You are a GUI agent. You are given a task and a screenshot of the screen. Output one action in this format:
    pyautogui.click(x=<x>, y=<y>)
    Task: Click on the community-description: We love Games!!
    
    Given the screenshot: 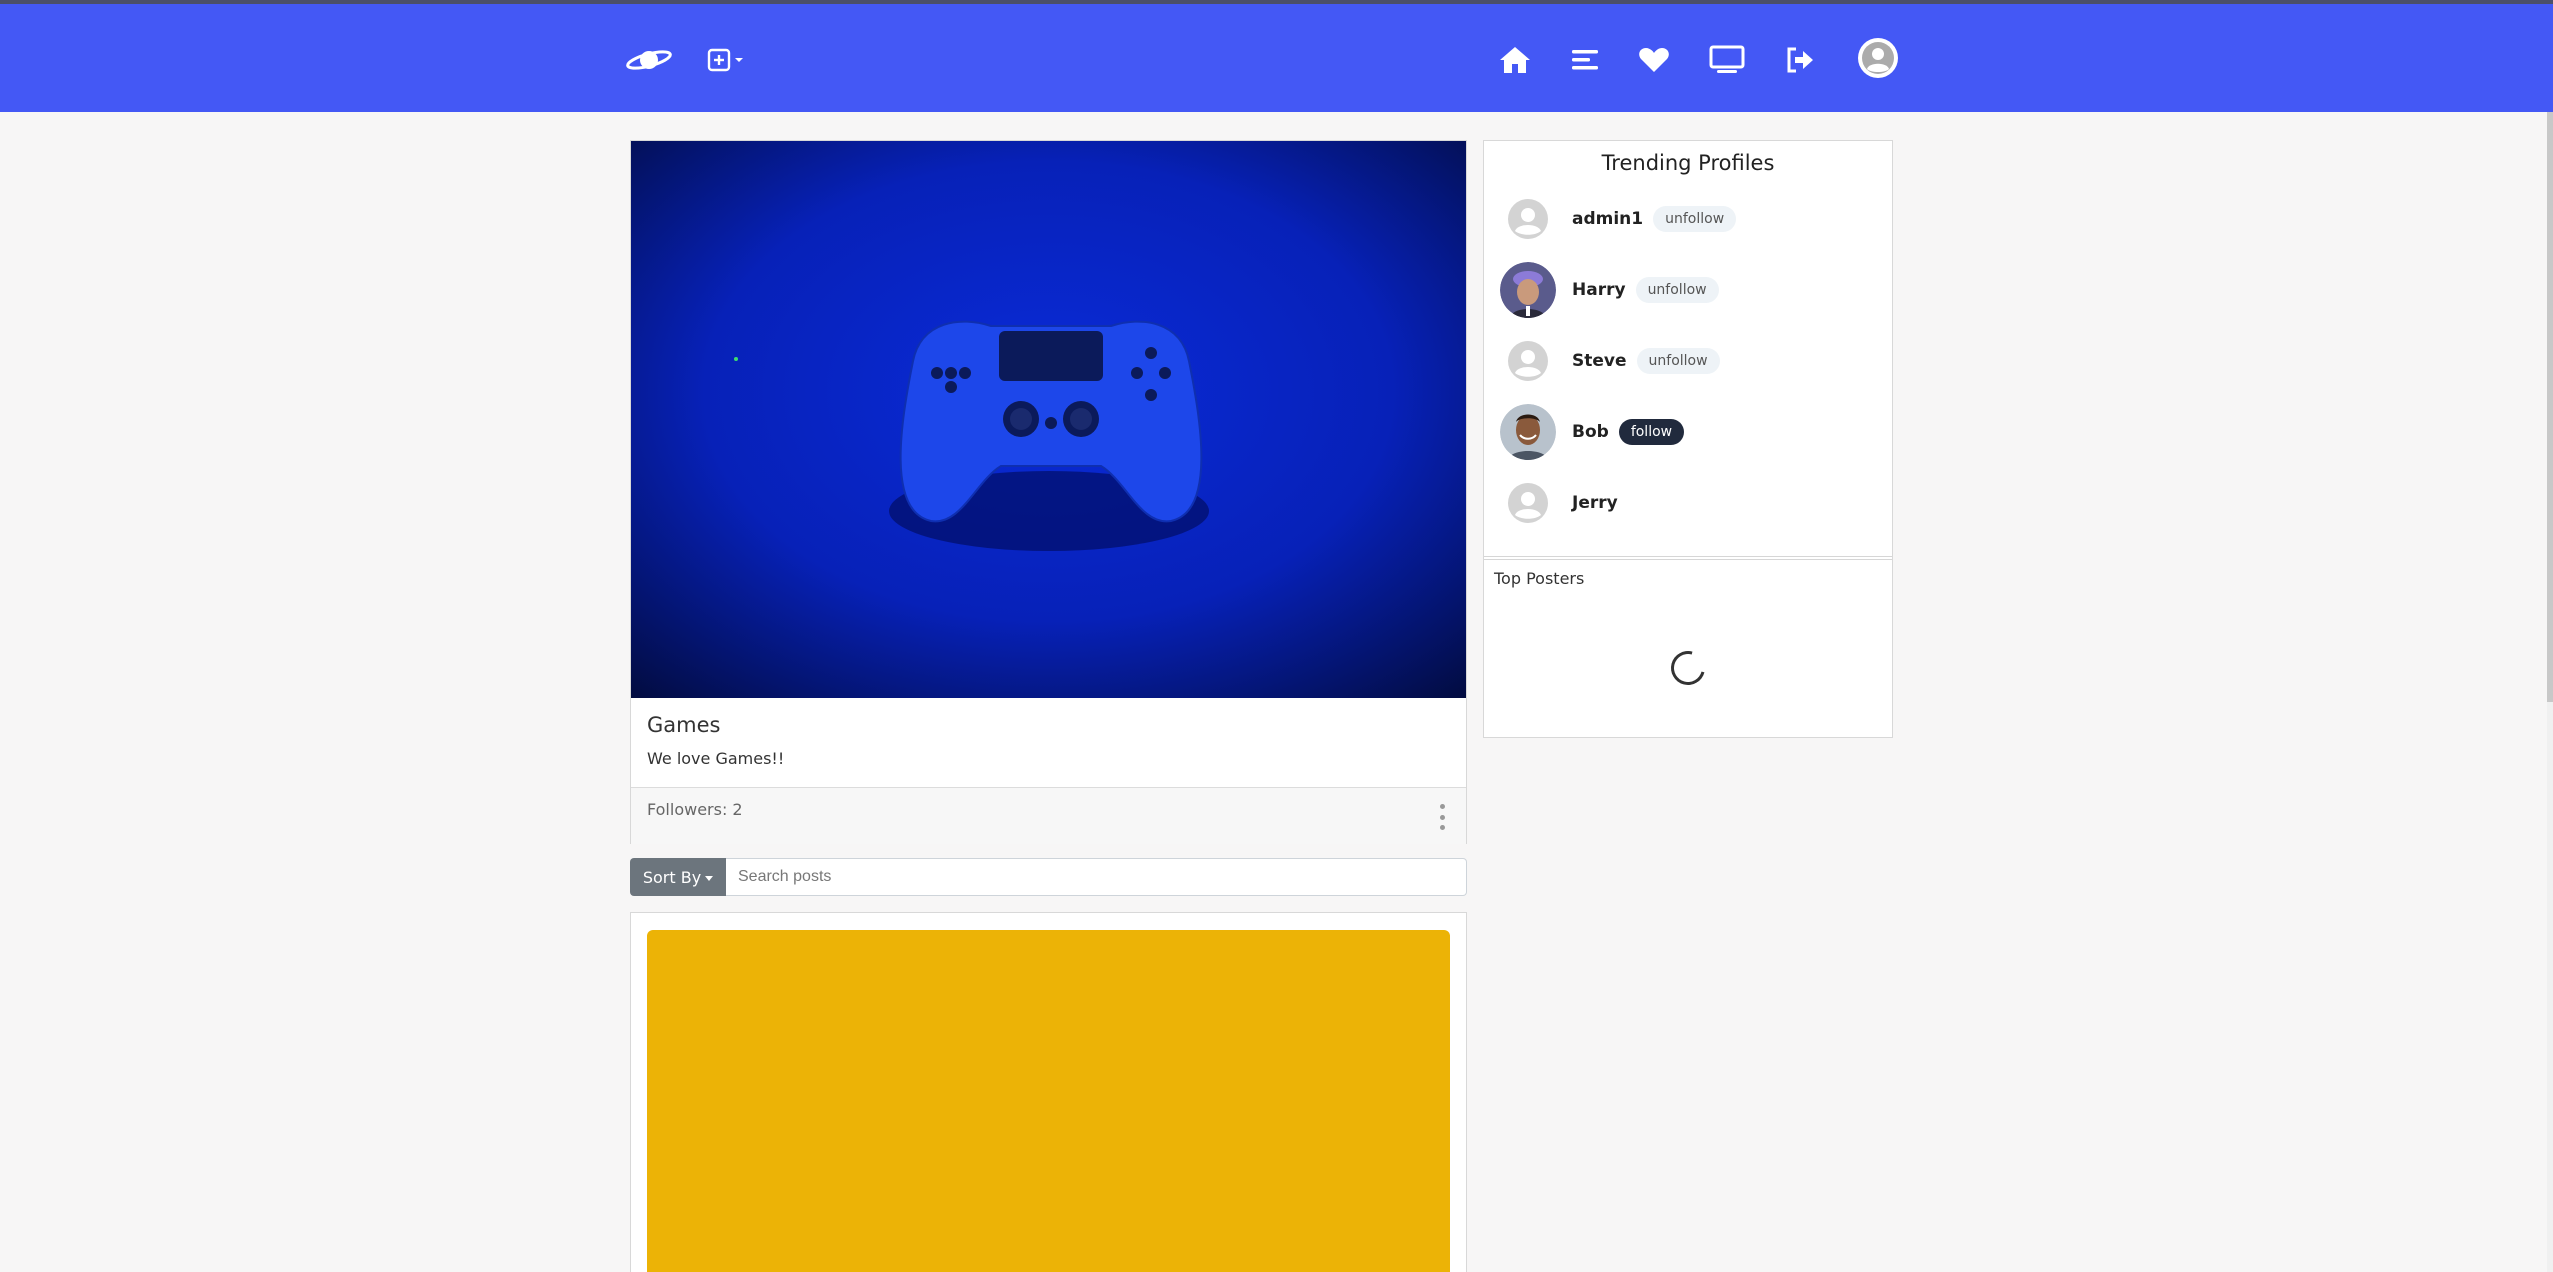 What is the action you would take?
    pyautogui.click(x=716, y=758)
    